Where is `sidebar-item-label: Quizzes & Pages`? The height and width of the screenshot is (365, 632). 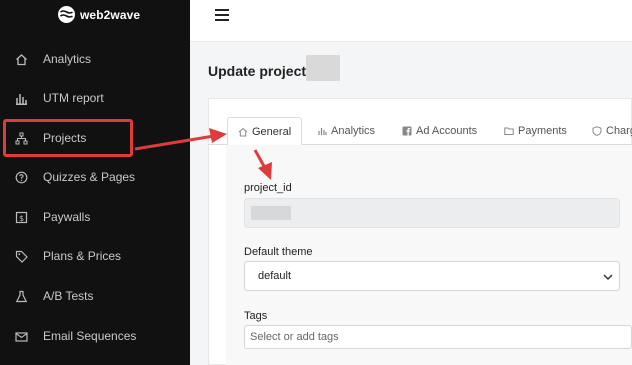 sidebar-item-label: Quizzes & Pages is located at coordinates (89, 177).